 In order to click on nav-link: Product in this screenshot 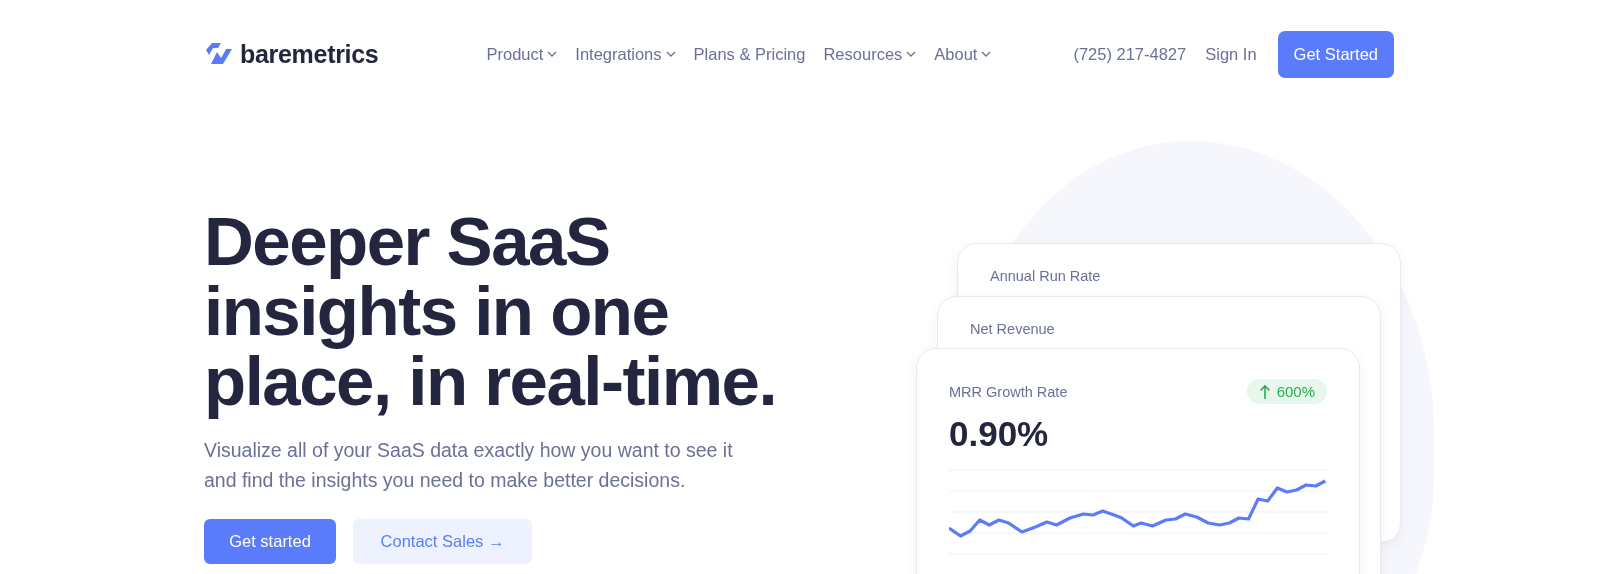, I will do `click(522, 54)`.